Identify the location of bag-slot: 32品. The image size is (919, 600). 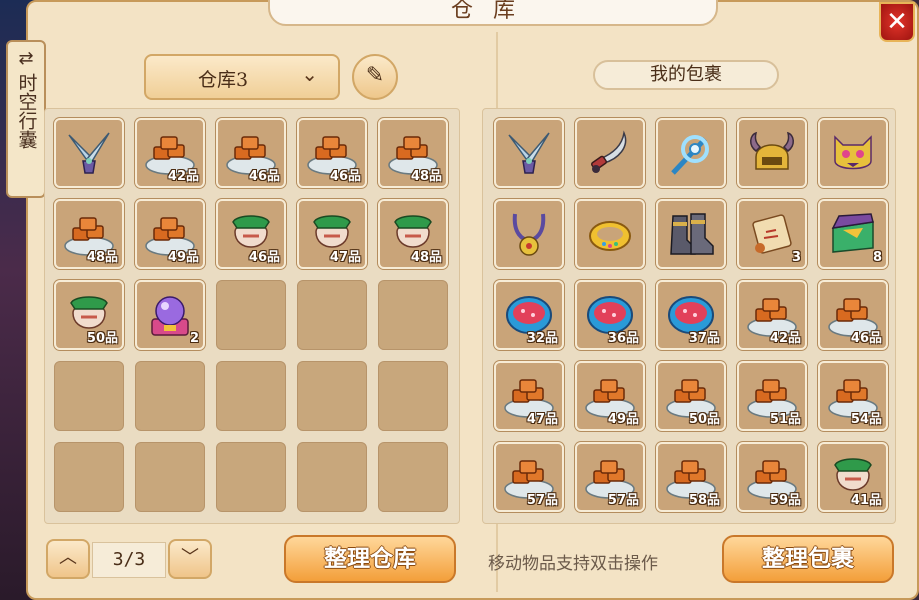
(529, 315).